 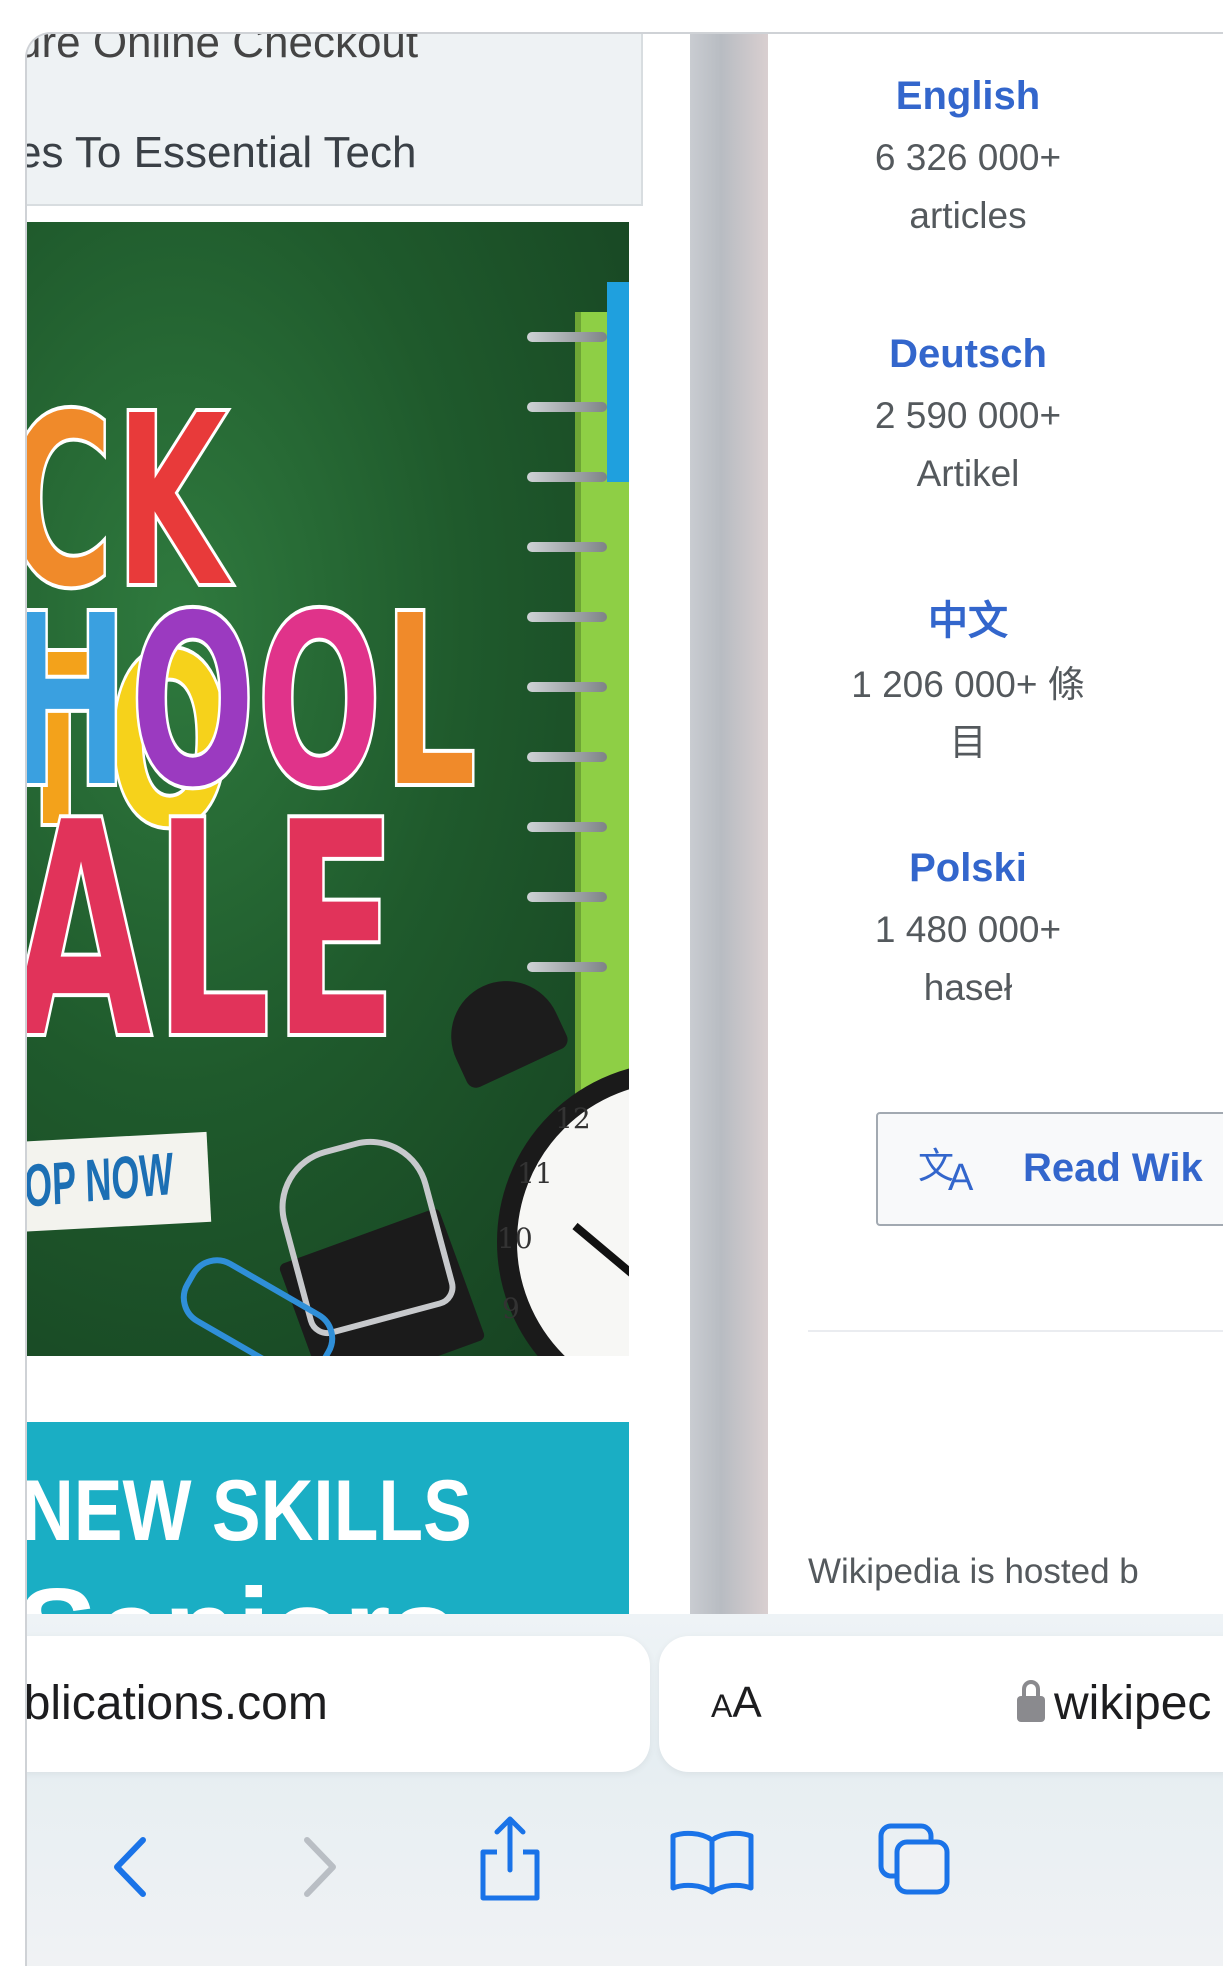 What do you see at coordinates (223, 50) in the screenshot?
I see `nav-link-label: ure Online Checkout` at bounding box center [223, 50].